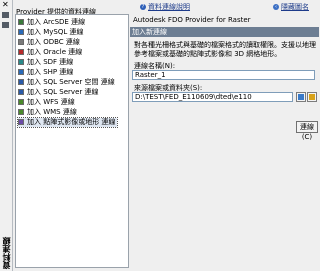 This screenshot has height=271, width=320. What do you see at coordinates (53, 42) in the screenshot?
I see `provider-item-label: 加入 ODBC 連線` at bounding box center [53, 42].